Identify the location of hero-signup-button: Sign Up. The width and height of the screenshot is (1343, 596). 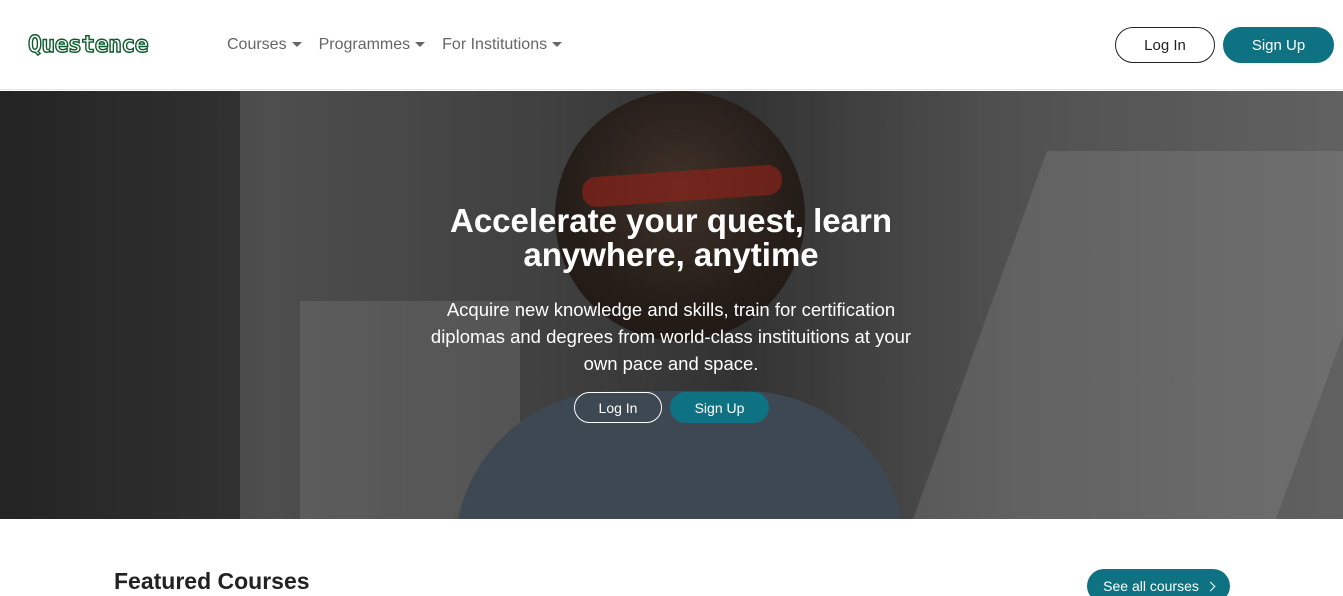
(719, 407).